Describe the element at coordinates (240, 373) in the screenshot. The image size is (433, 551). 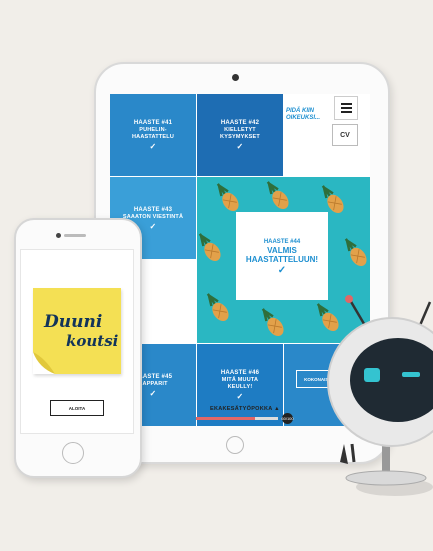
I see `tile-number: HAASTE #46` at that location.